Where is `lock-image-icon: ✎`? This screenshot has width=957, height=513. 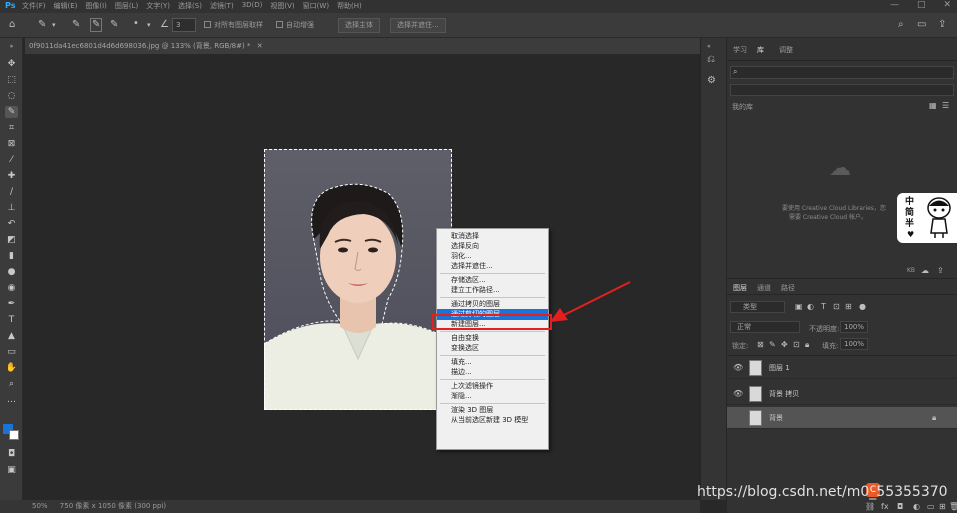
lock-image-icon: ✎ is located at coordinates (772, 345).